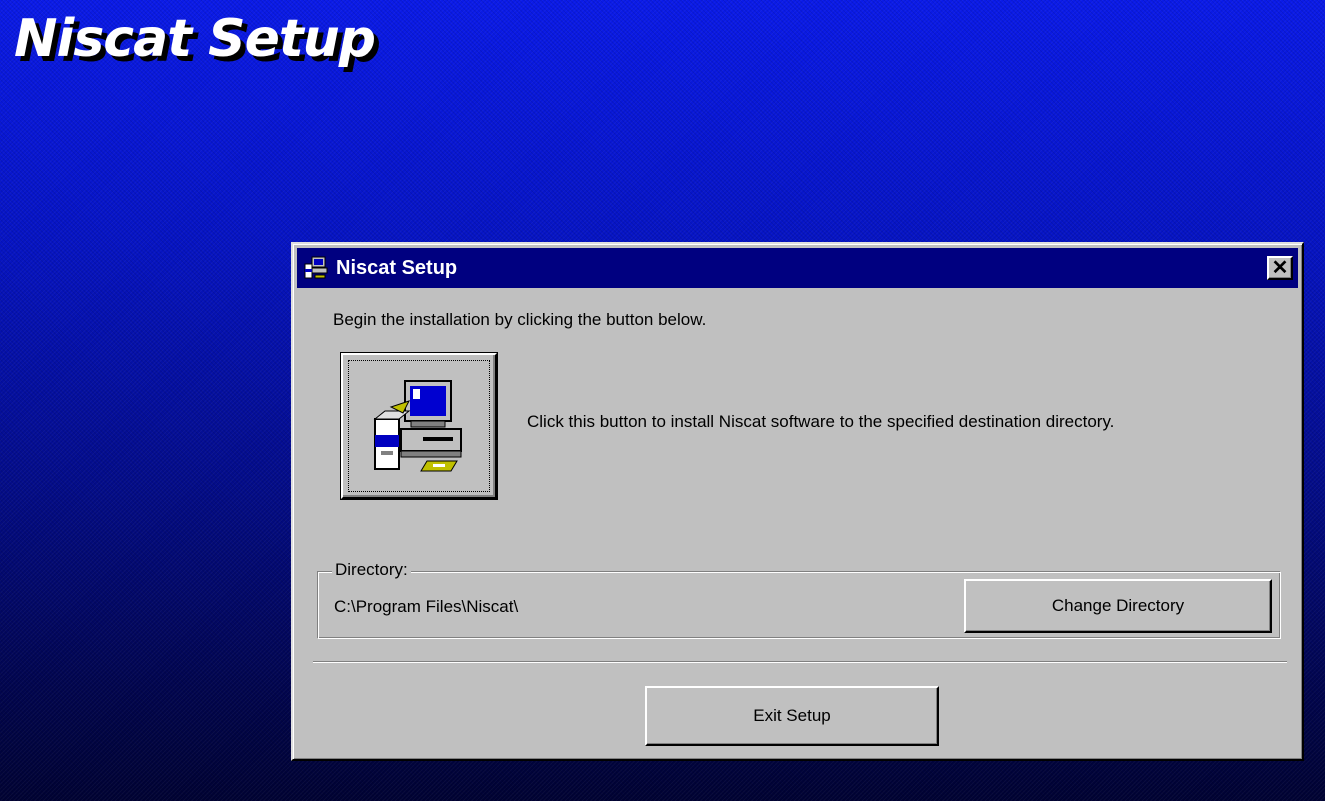 The width and height of the screenshot is (1325, 801). I want to click on change-directory-label: Change Directory, so click(1118, 605).